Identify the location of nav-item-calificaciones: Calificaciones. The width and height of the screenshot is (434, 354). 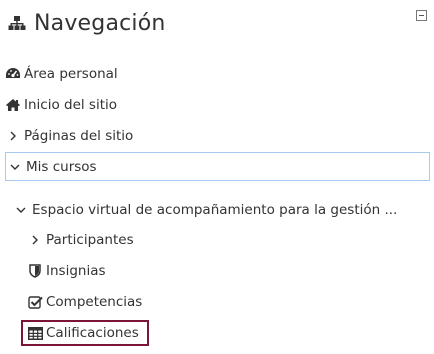
(85, 333).